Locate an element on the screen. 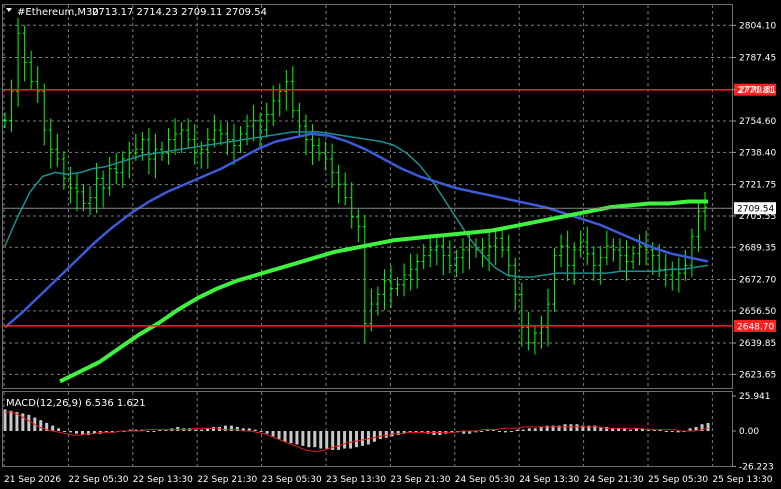 The image size is (781, 489). time-tick-label: 25 Sep 13:30 is located at coordinates (742, 480).